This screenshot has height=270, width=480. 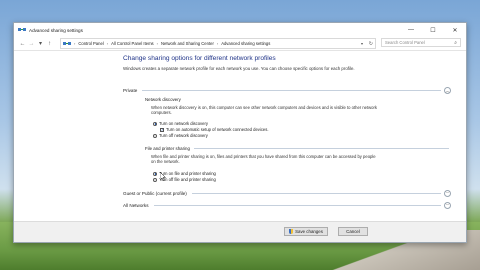 I want to click on cancel-label: Cancel, so click(x=353, y=231).